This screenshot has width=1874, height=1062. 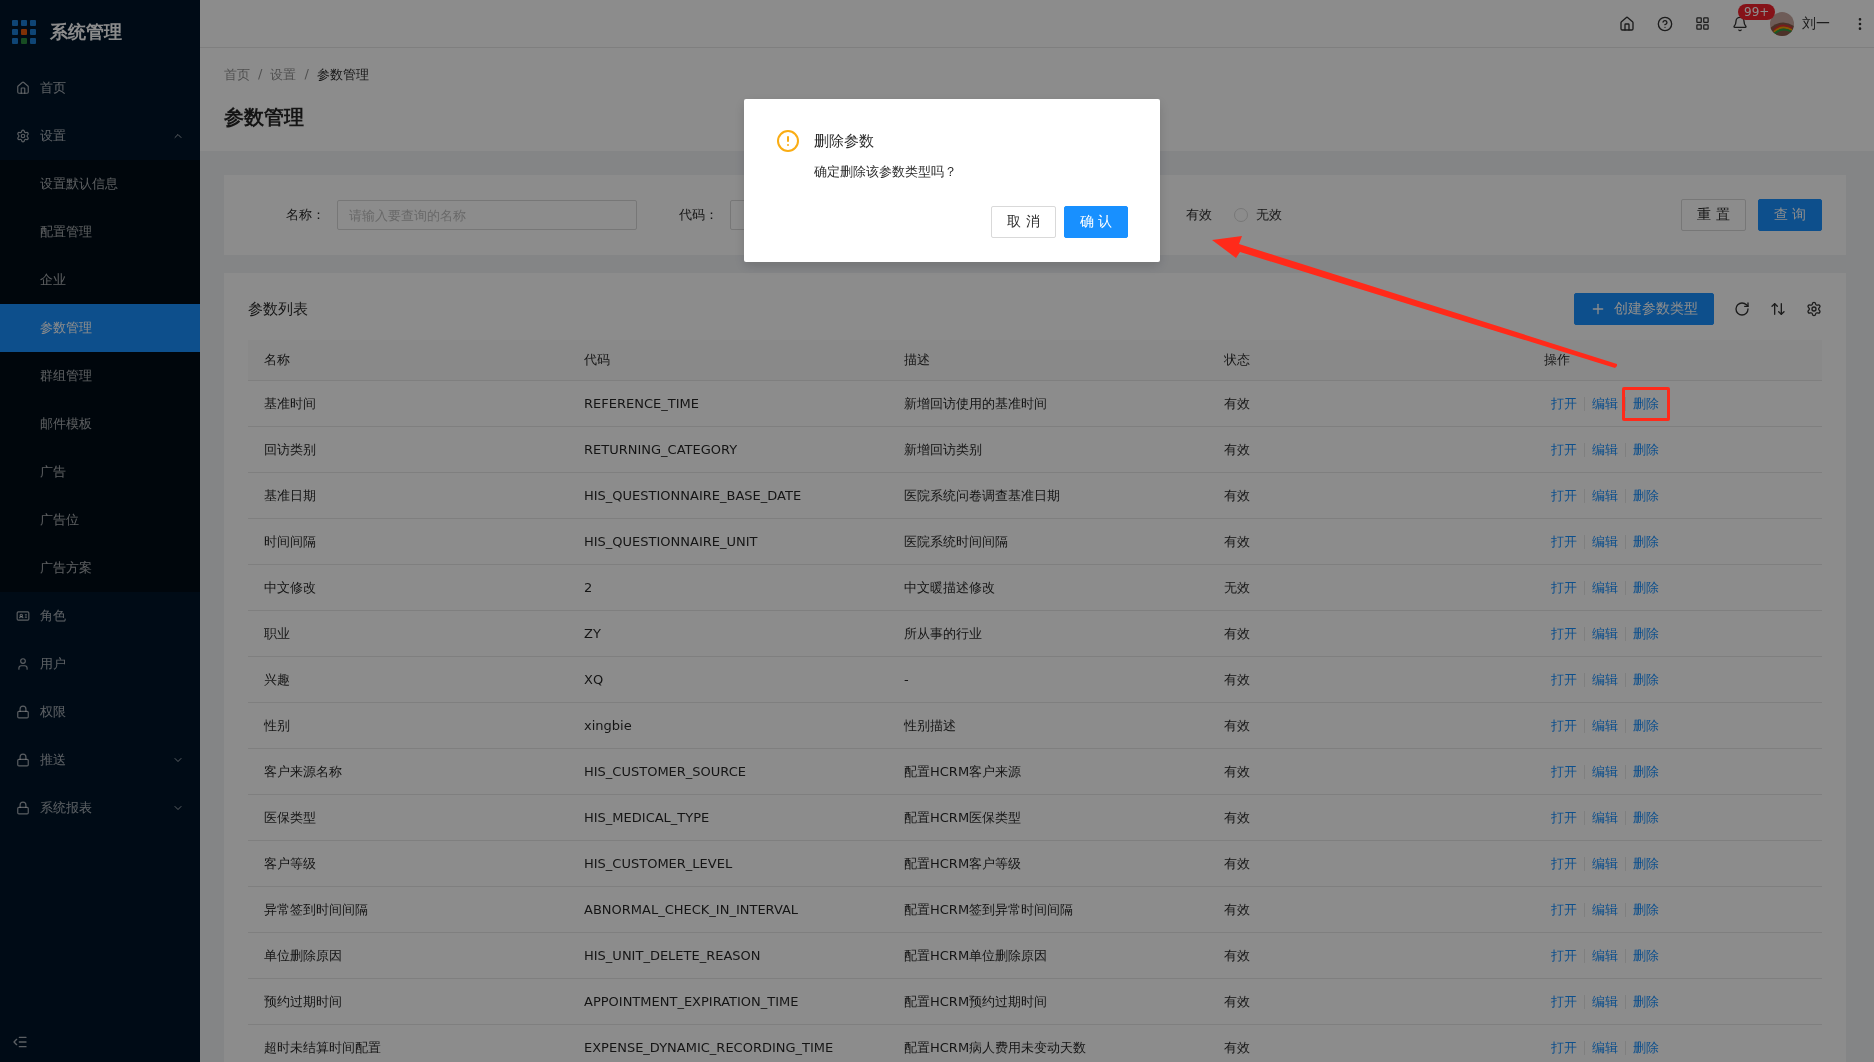 I want to click on table-cell: ABNORMAL_CHECK_IN_INTERVAL, so click(x=728, y=910).